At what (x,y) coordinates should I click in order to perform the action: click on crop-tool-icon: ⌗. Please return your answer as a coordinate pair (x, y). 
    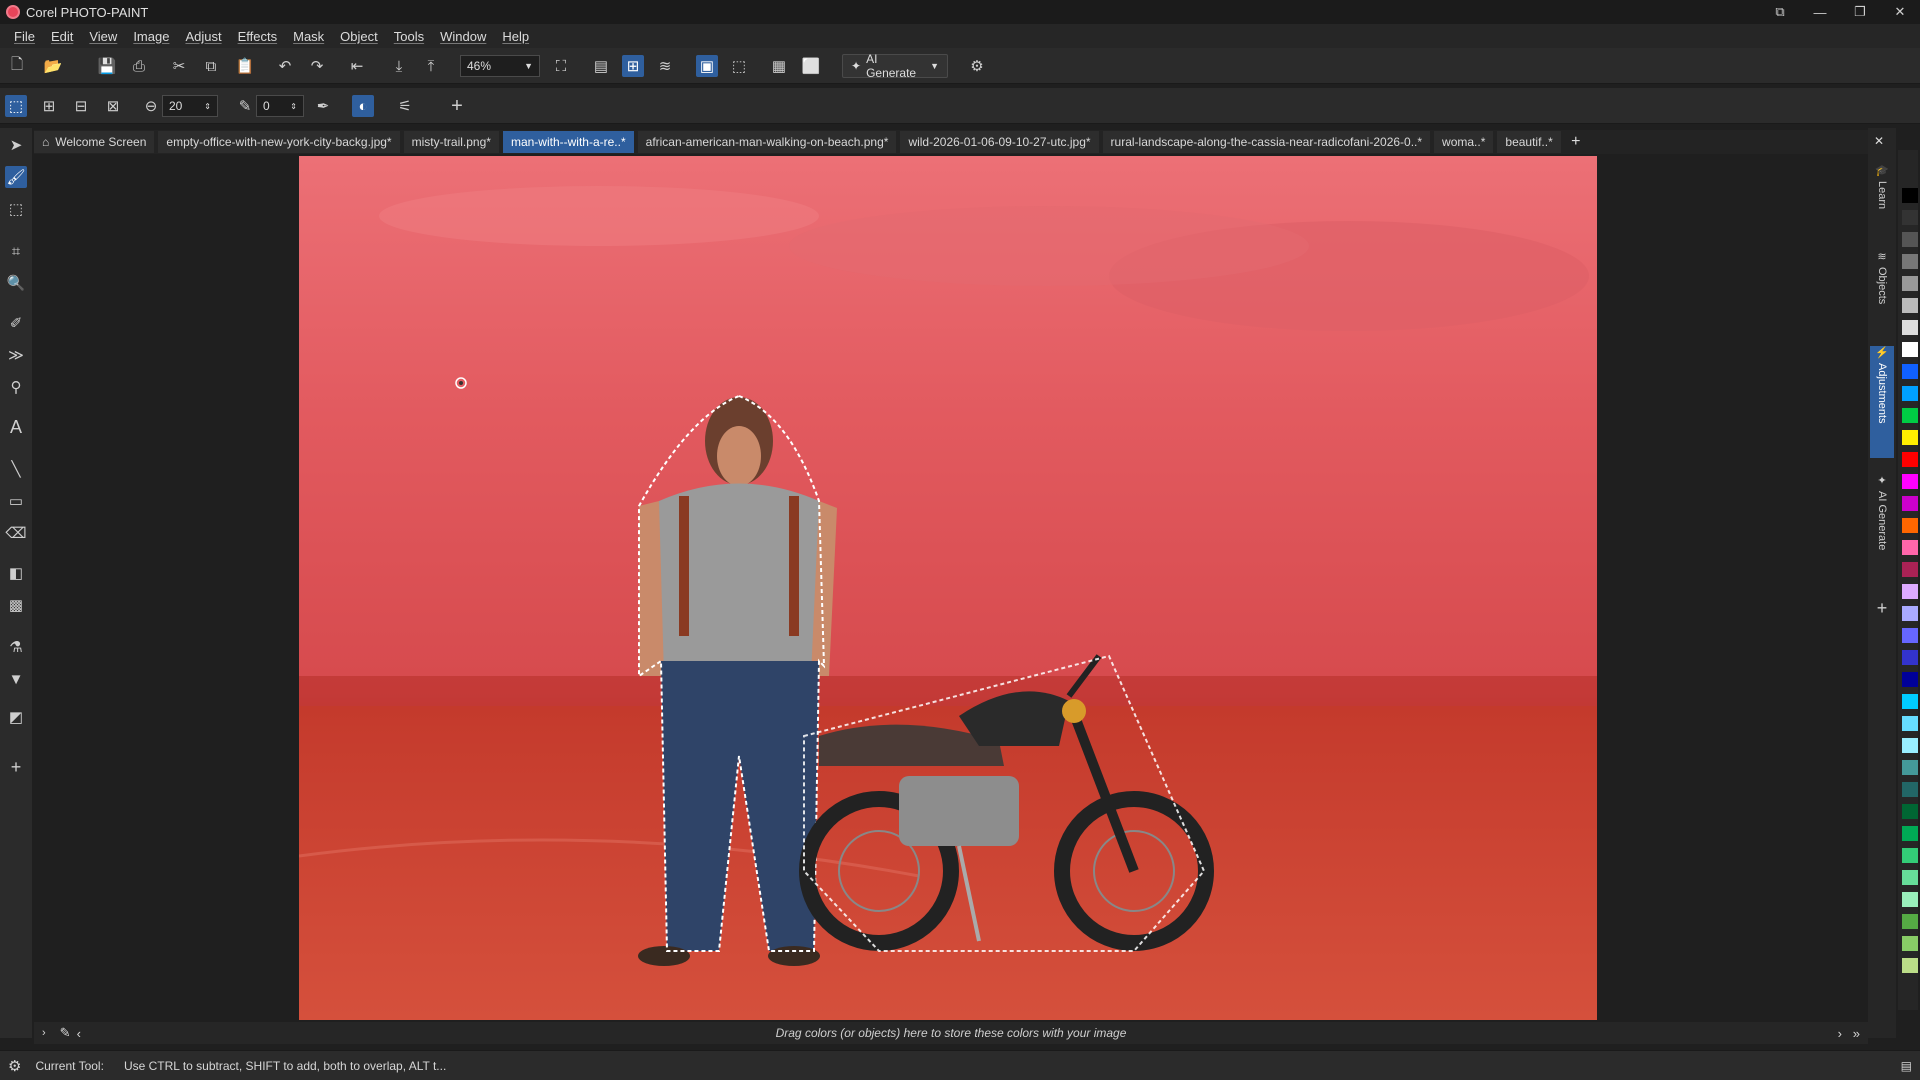
    Looking at the image, I should click on (16, 251).